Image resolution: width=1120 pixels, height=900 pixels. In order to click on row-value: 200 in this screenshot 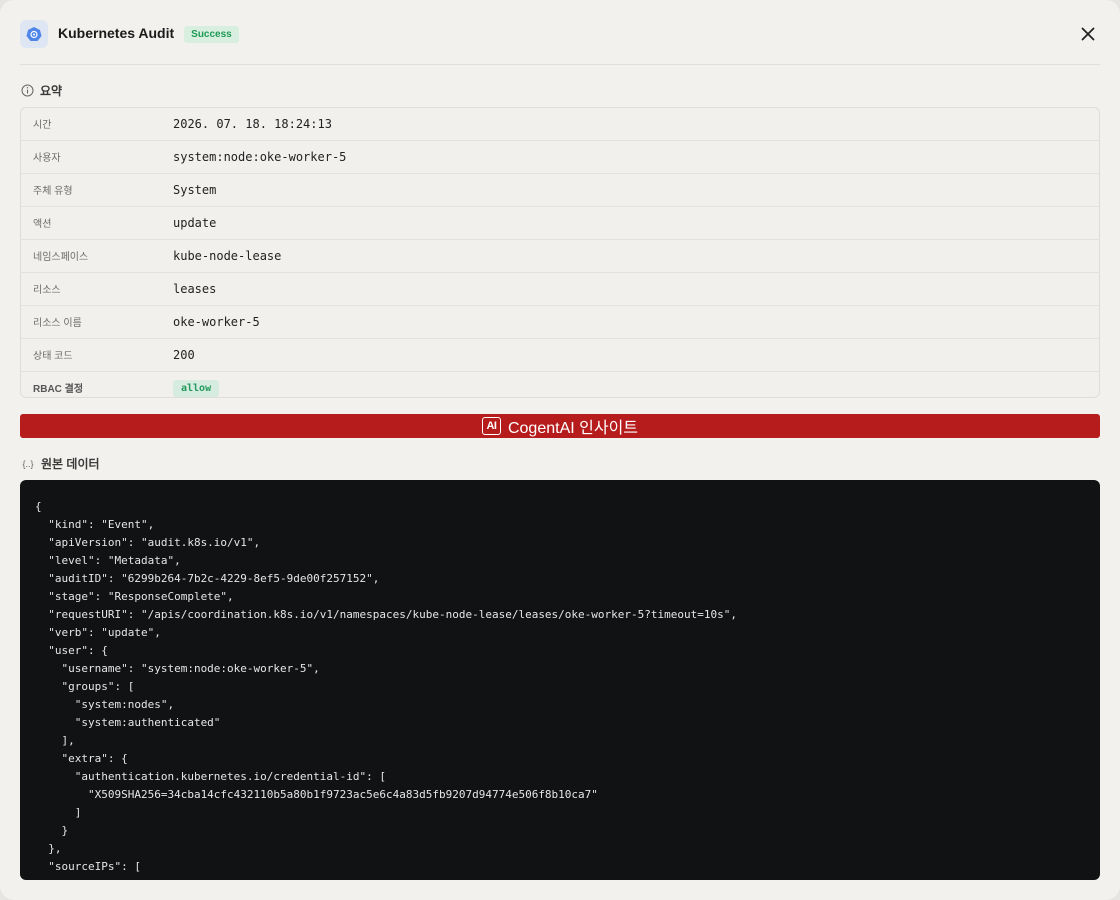, I will do `click(184, 355)`.